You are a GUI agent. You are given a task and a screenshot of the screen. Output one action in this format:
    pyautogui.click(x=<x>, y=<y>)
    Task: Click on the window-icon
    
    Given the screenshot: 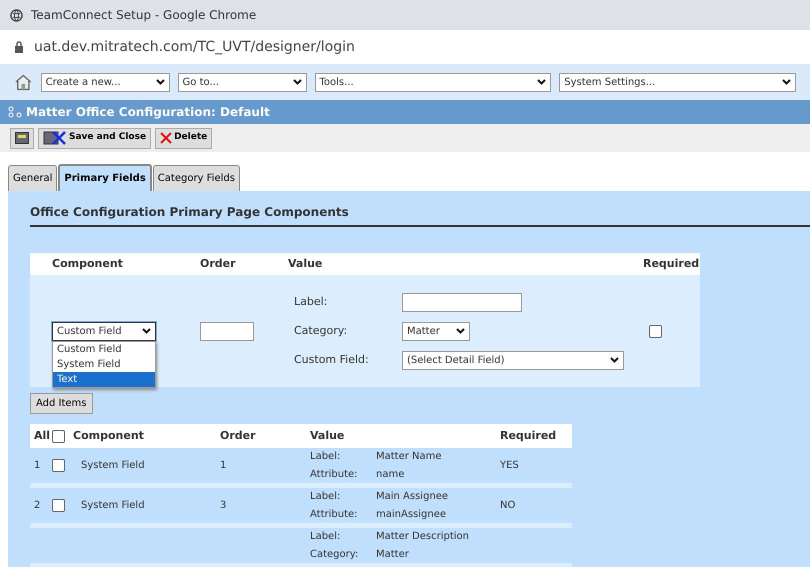 What is the action you would take?
    pyautogui.click(x=22, y=138)
    